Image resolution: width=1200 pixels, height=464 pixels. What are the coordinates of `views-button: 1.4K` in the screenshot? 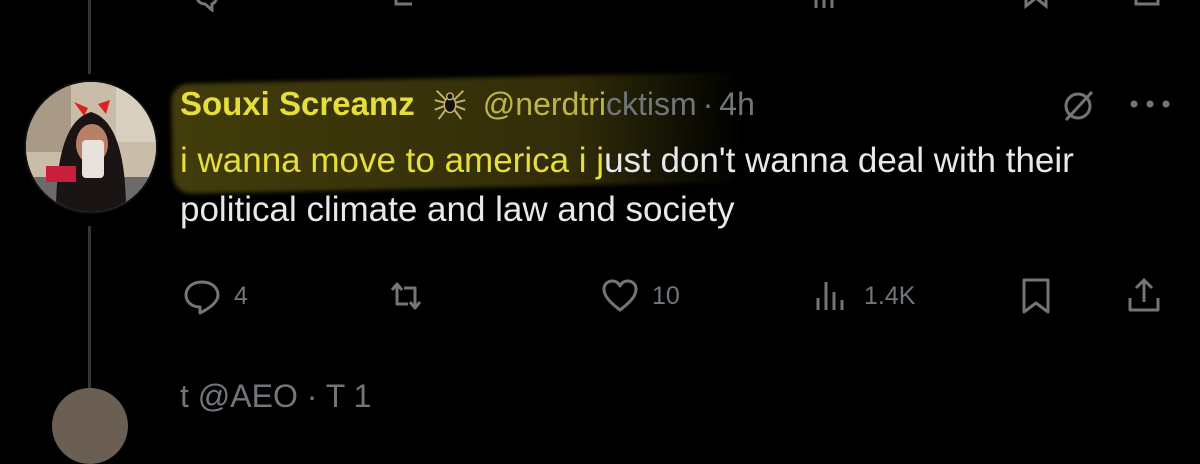 It's located at (863, 296).